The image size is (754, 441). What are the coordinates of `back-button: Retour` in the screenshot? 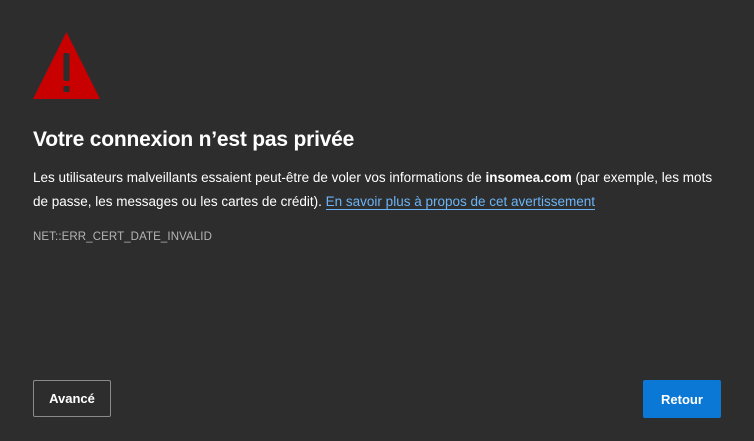 It's located at (682, 399).